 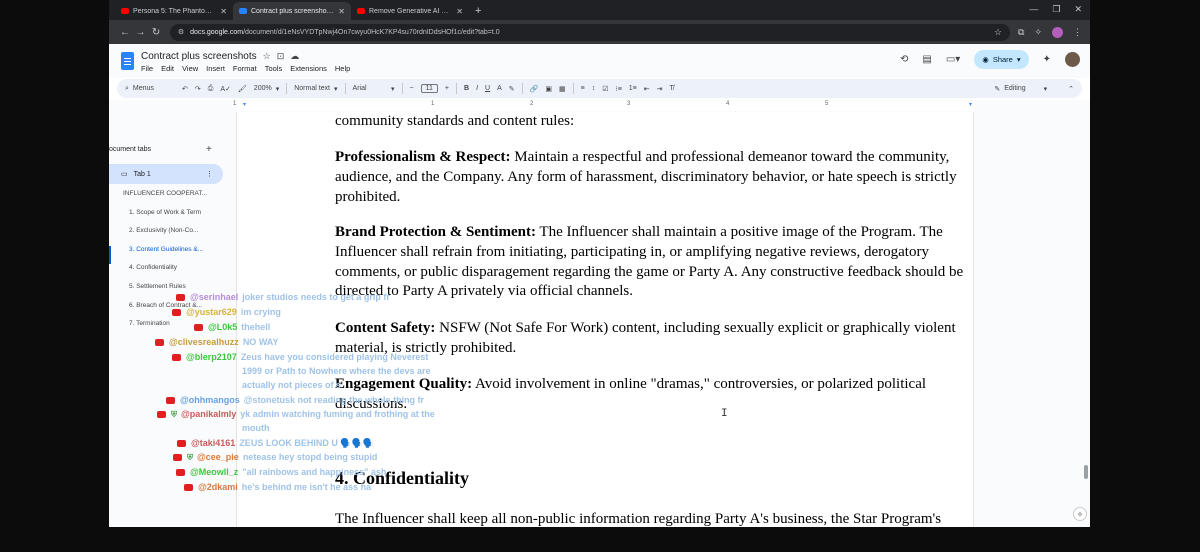 What do you see at coordinates (1071, 89) in the screenshot?
I see `collapse-toolbar-icon: ⌃` at bounding box center [1071, 89].